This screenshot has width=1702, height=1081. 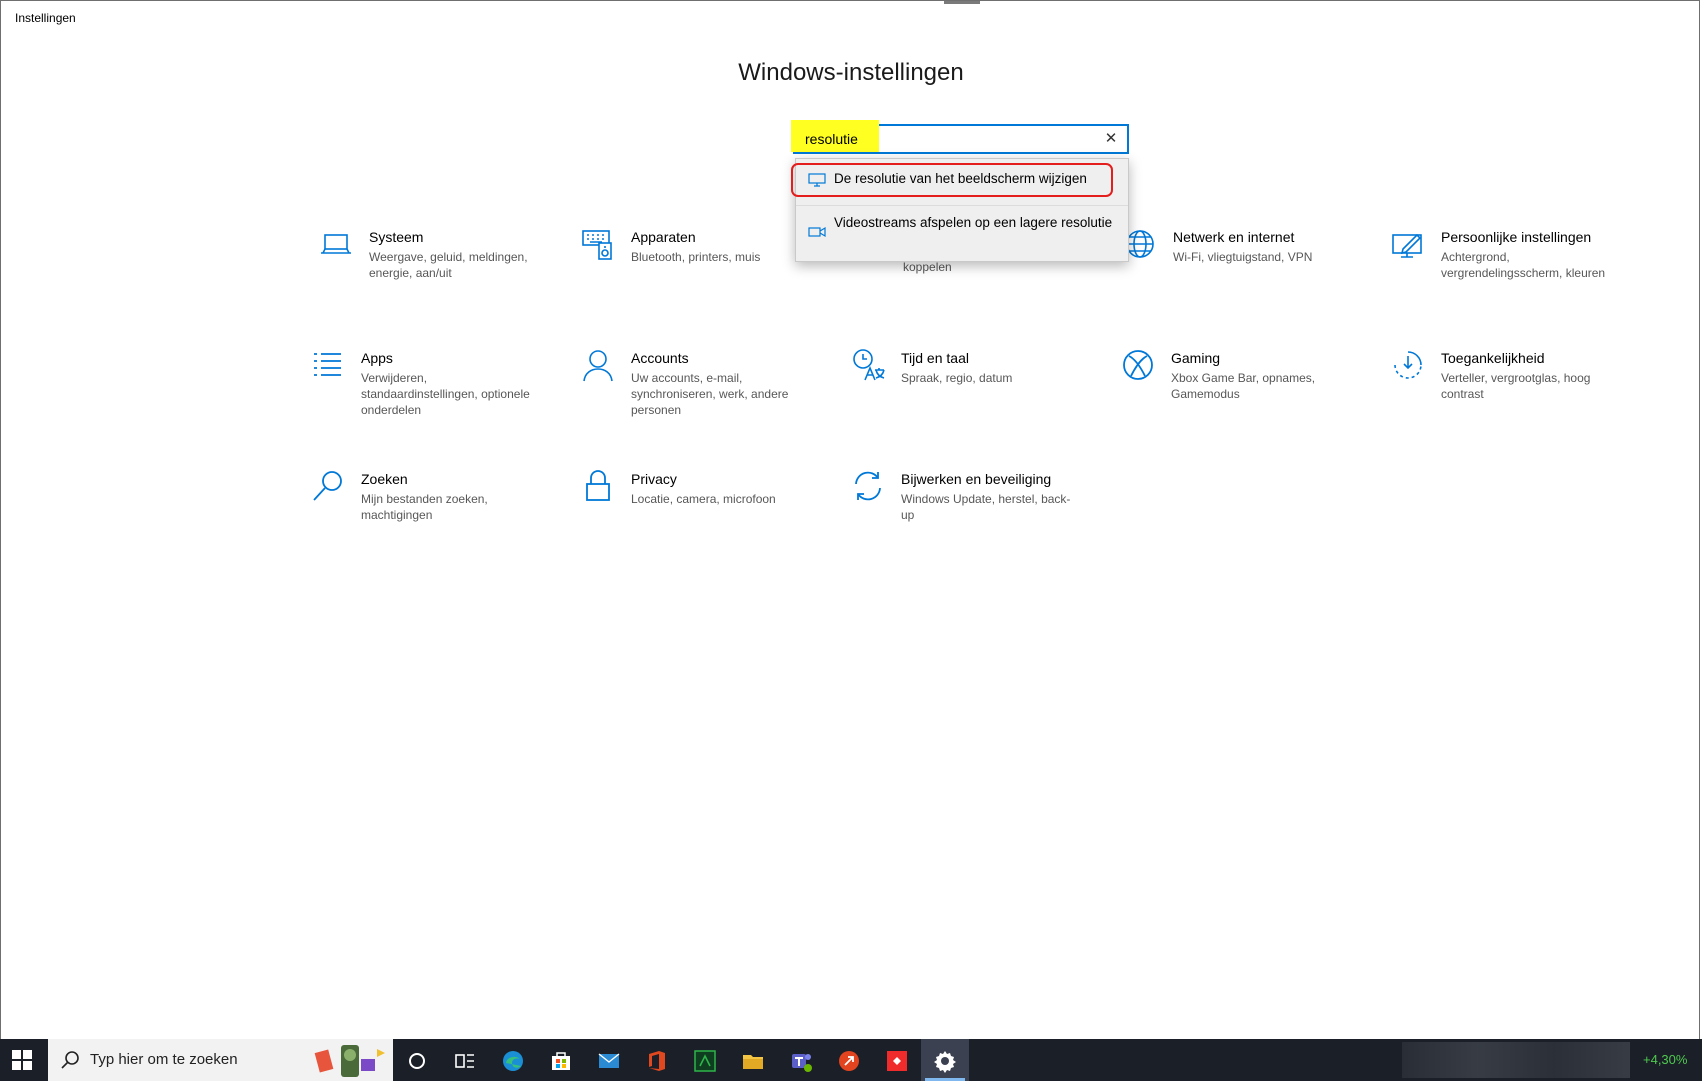 What do you see at coordinates (417, 1060) in the screenshot?
I see `cortana-icon` at bounding box center [417, 1060].